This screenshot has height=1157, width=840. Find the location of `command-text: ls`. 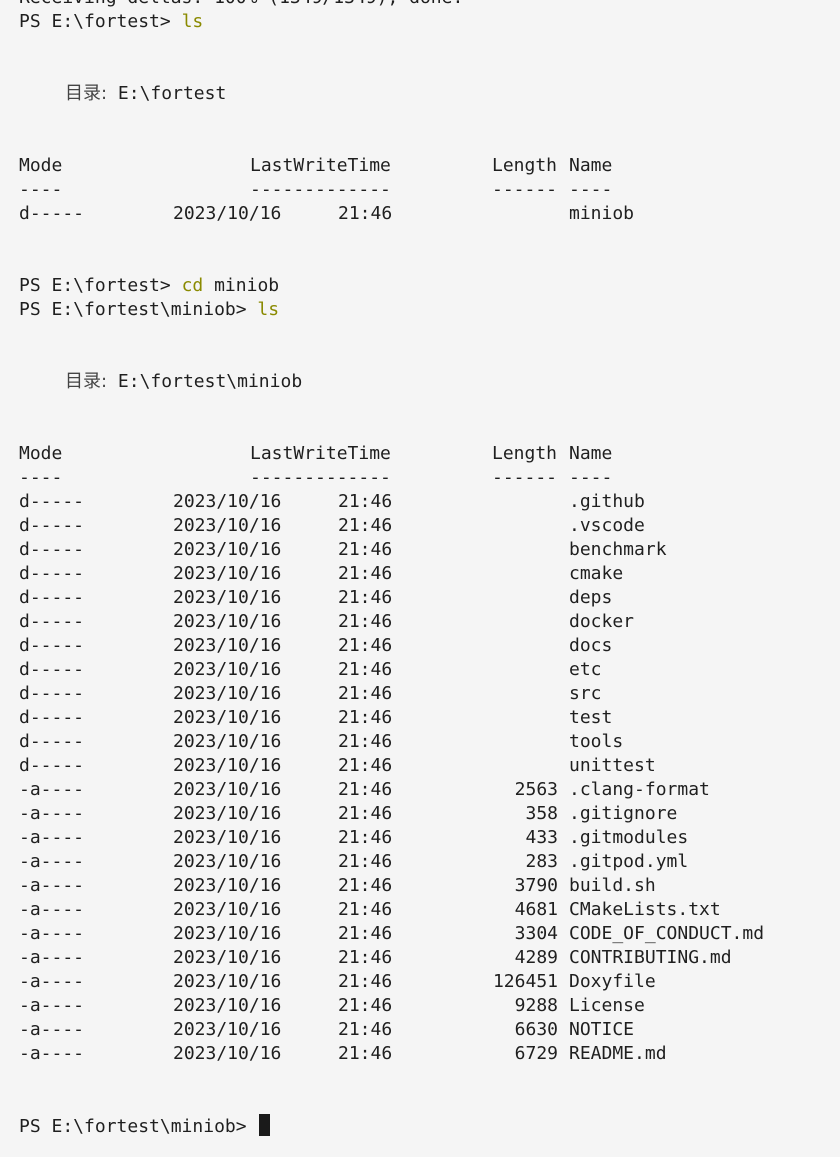

command-text: ls is located at coordinates (268, 309).